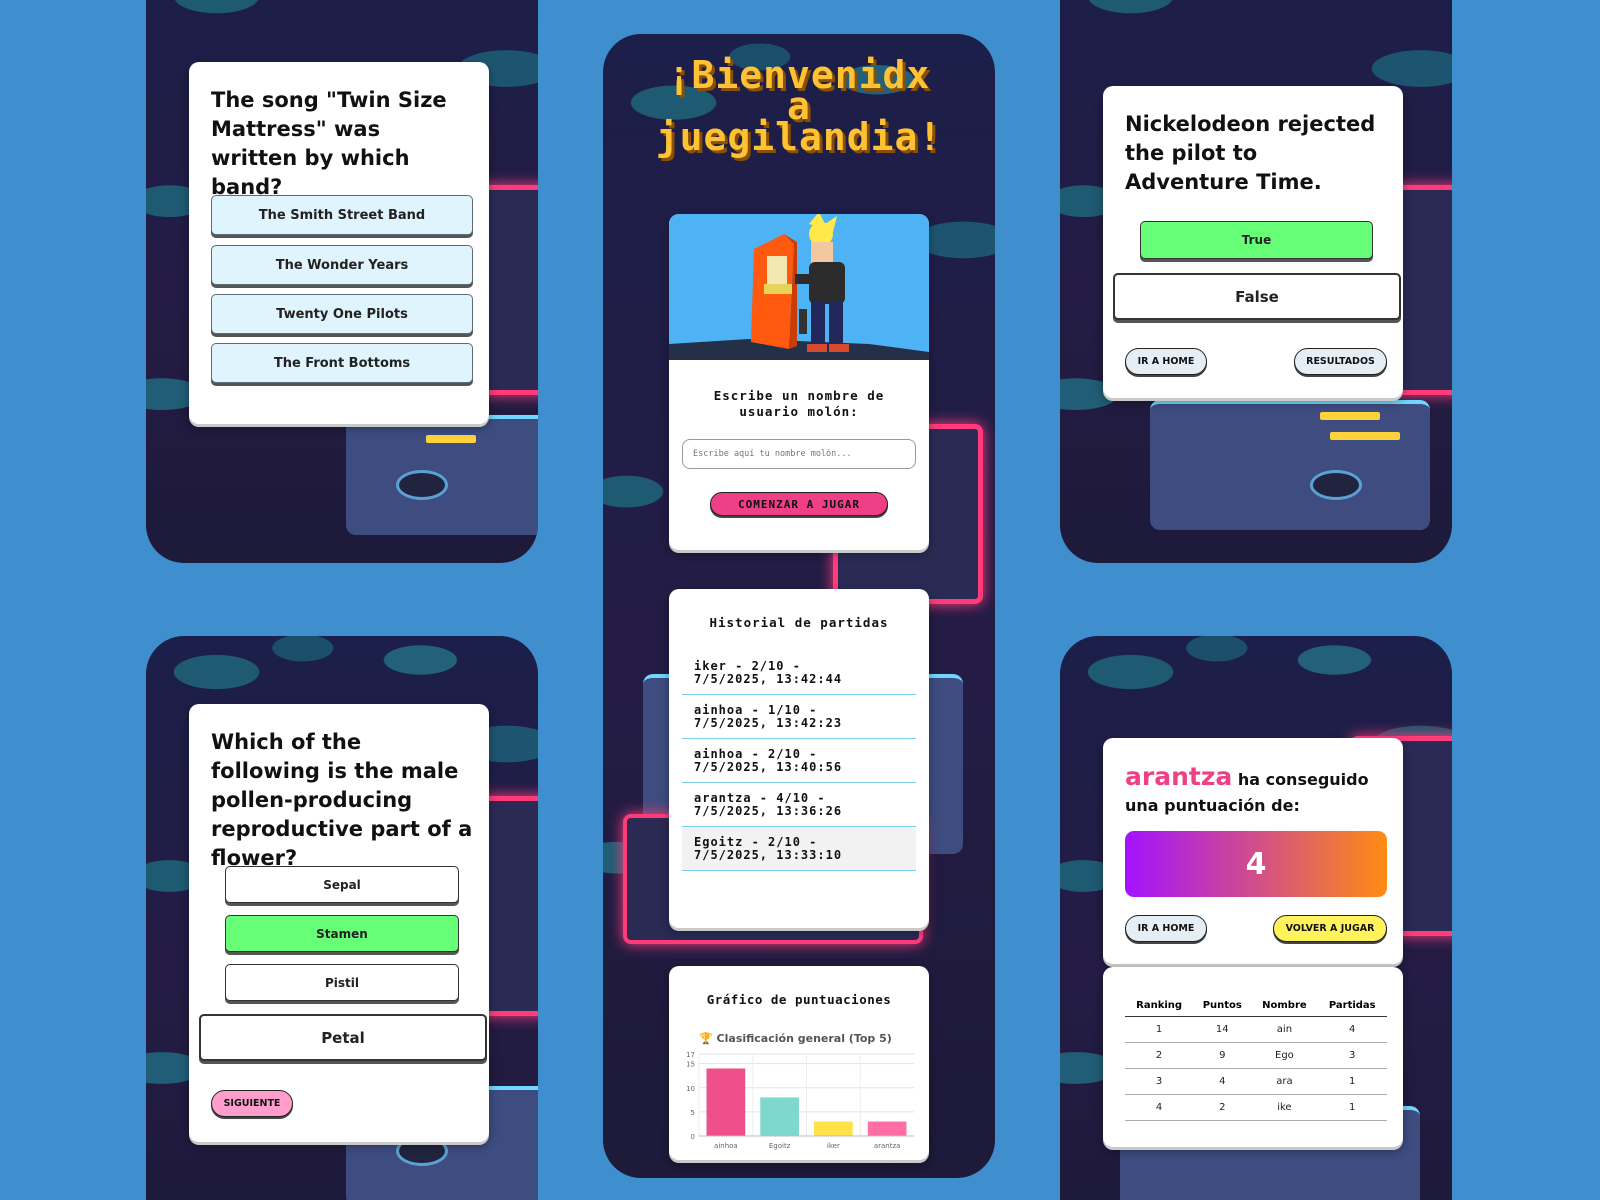 This screenshot has width=1600, height=1200. What do you see at coordinates (342, 363) in the screenshot?
I see `answer-option-4: The Front Bottoms` at bounding box center [342, 363].